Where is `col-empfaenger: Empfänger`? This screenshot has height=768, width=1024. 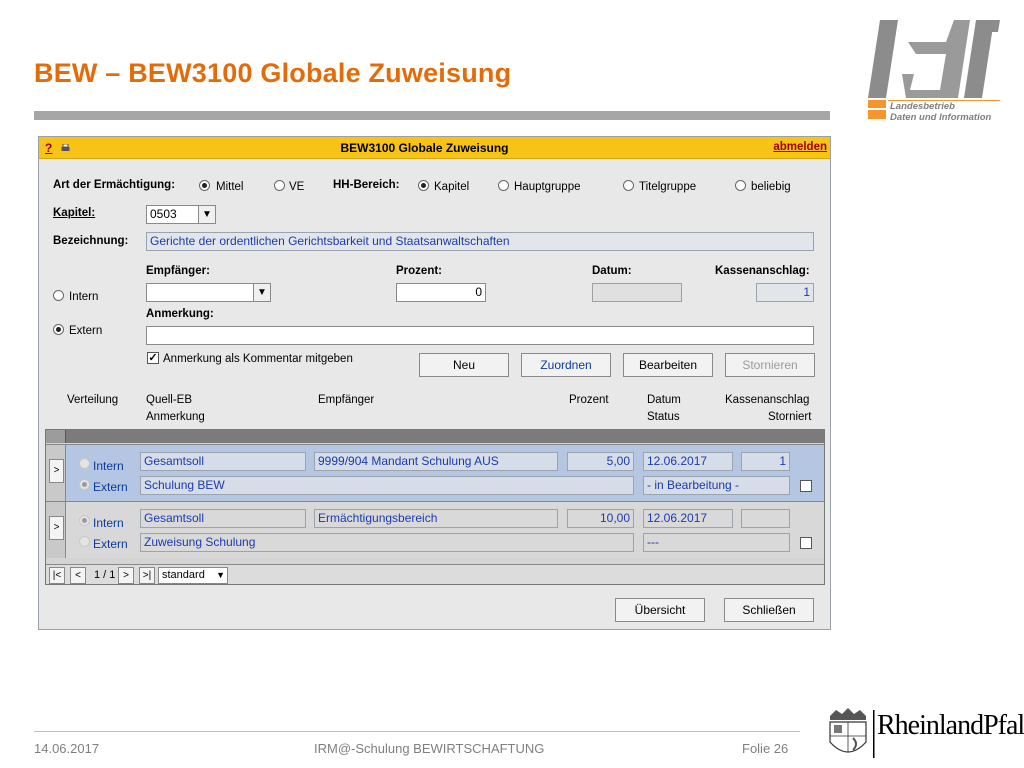 col-empfaenger: Empfänger is located at coordinates (346, 400).